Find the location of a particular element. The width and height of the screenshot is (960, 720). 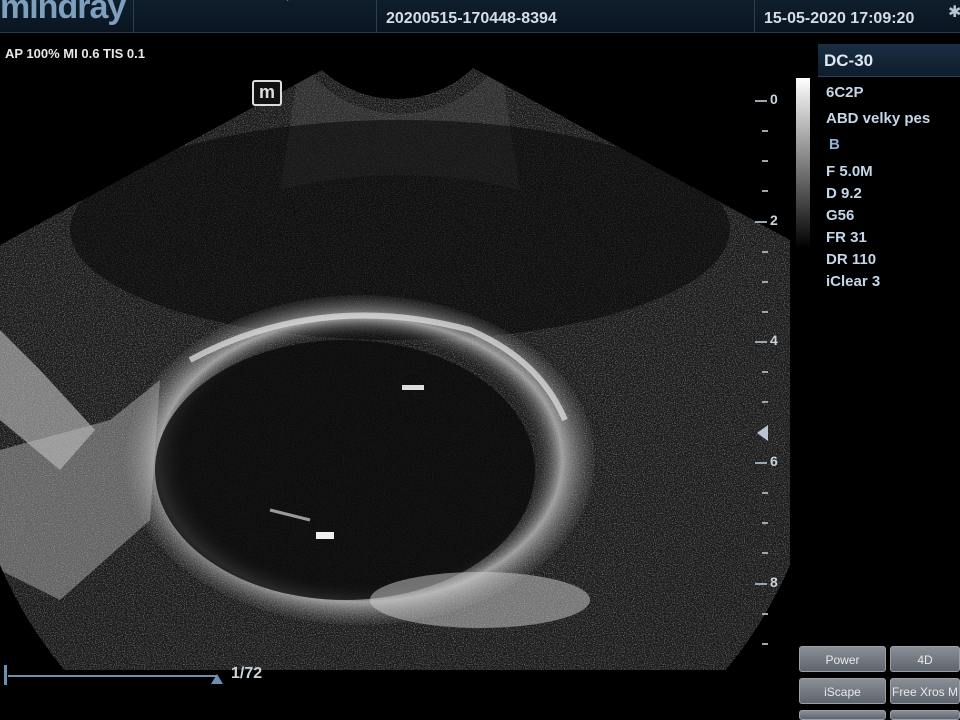

preset-label: DC-30 is located at coordinates (849, 60).